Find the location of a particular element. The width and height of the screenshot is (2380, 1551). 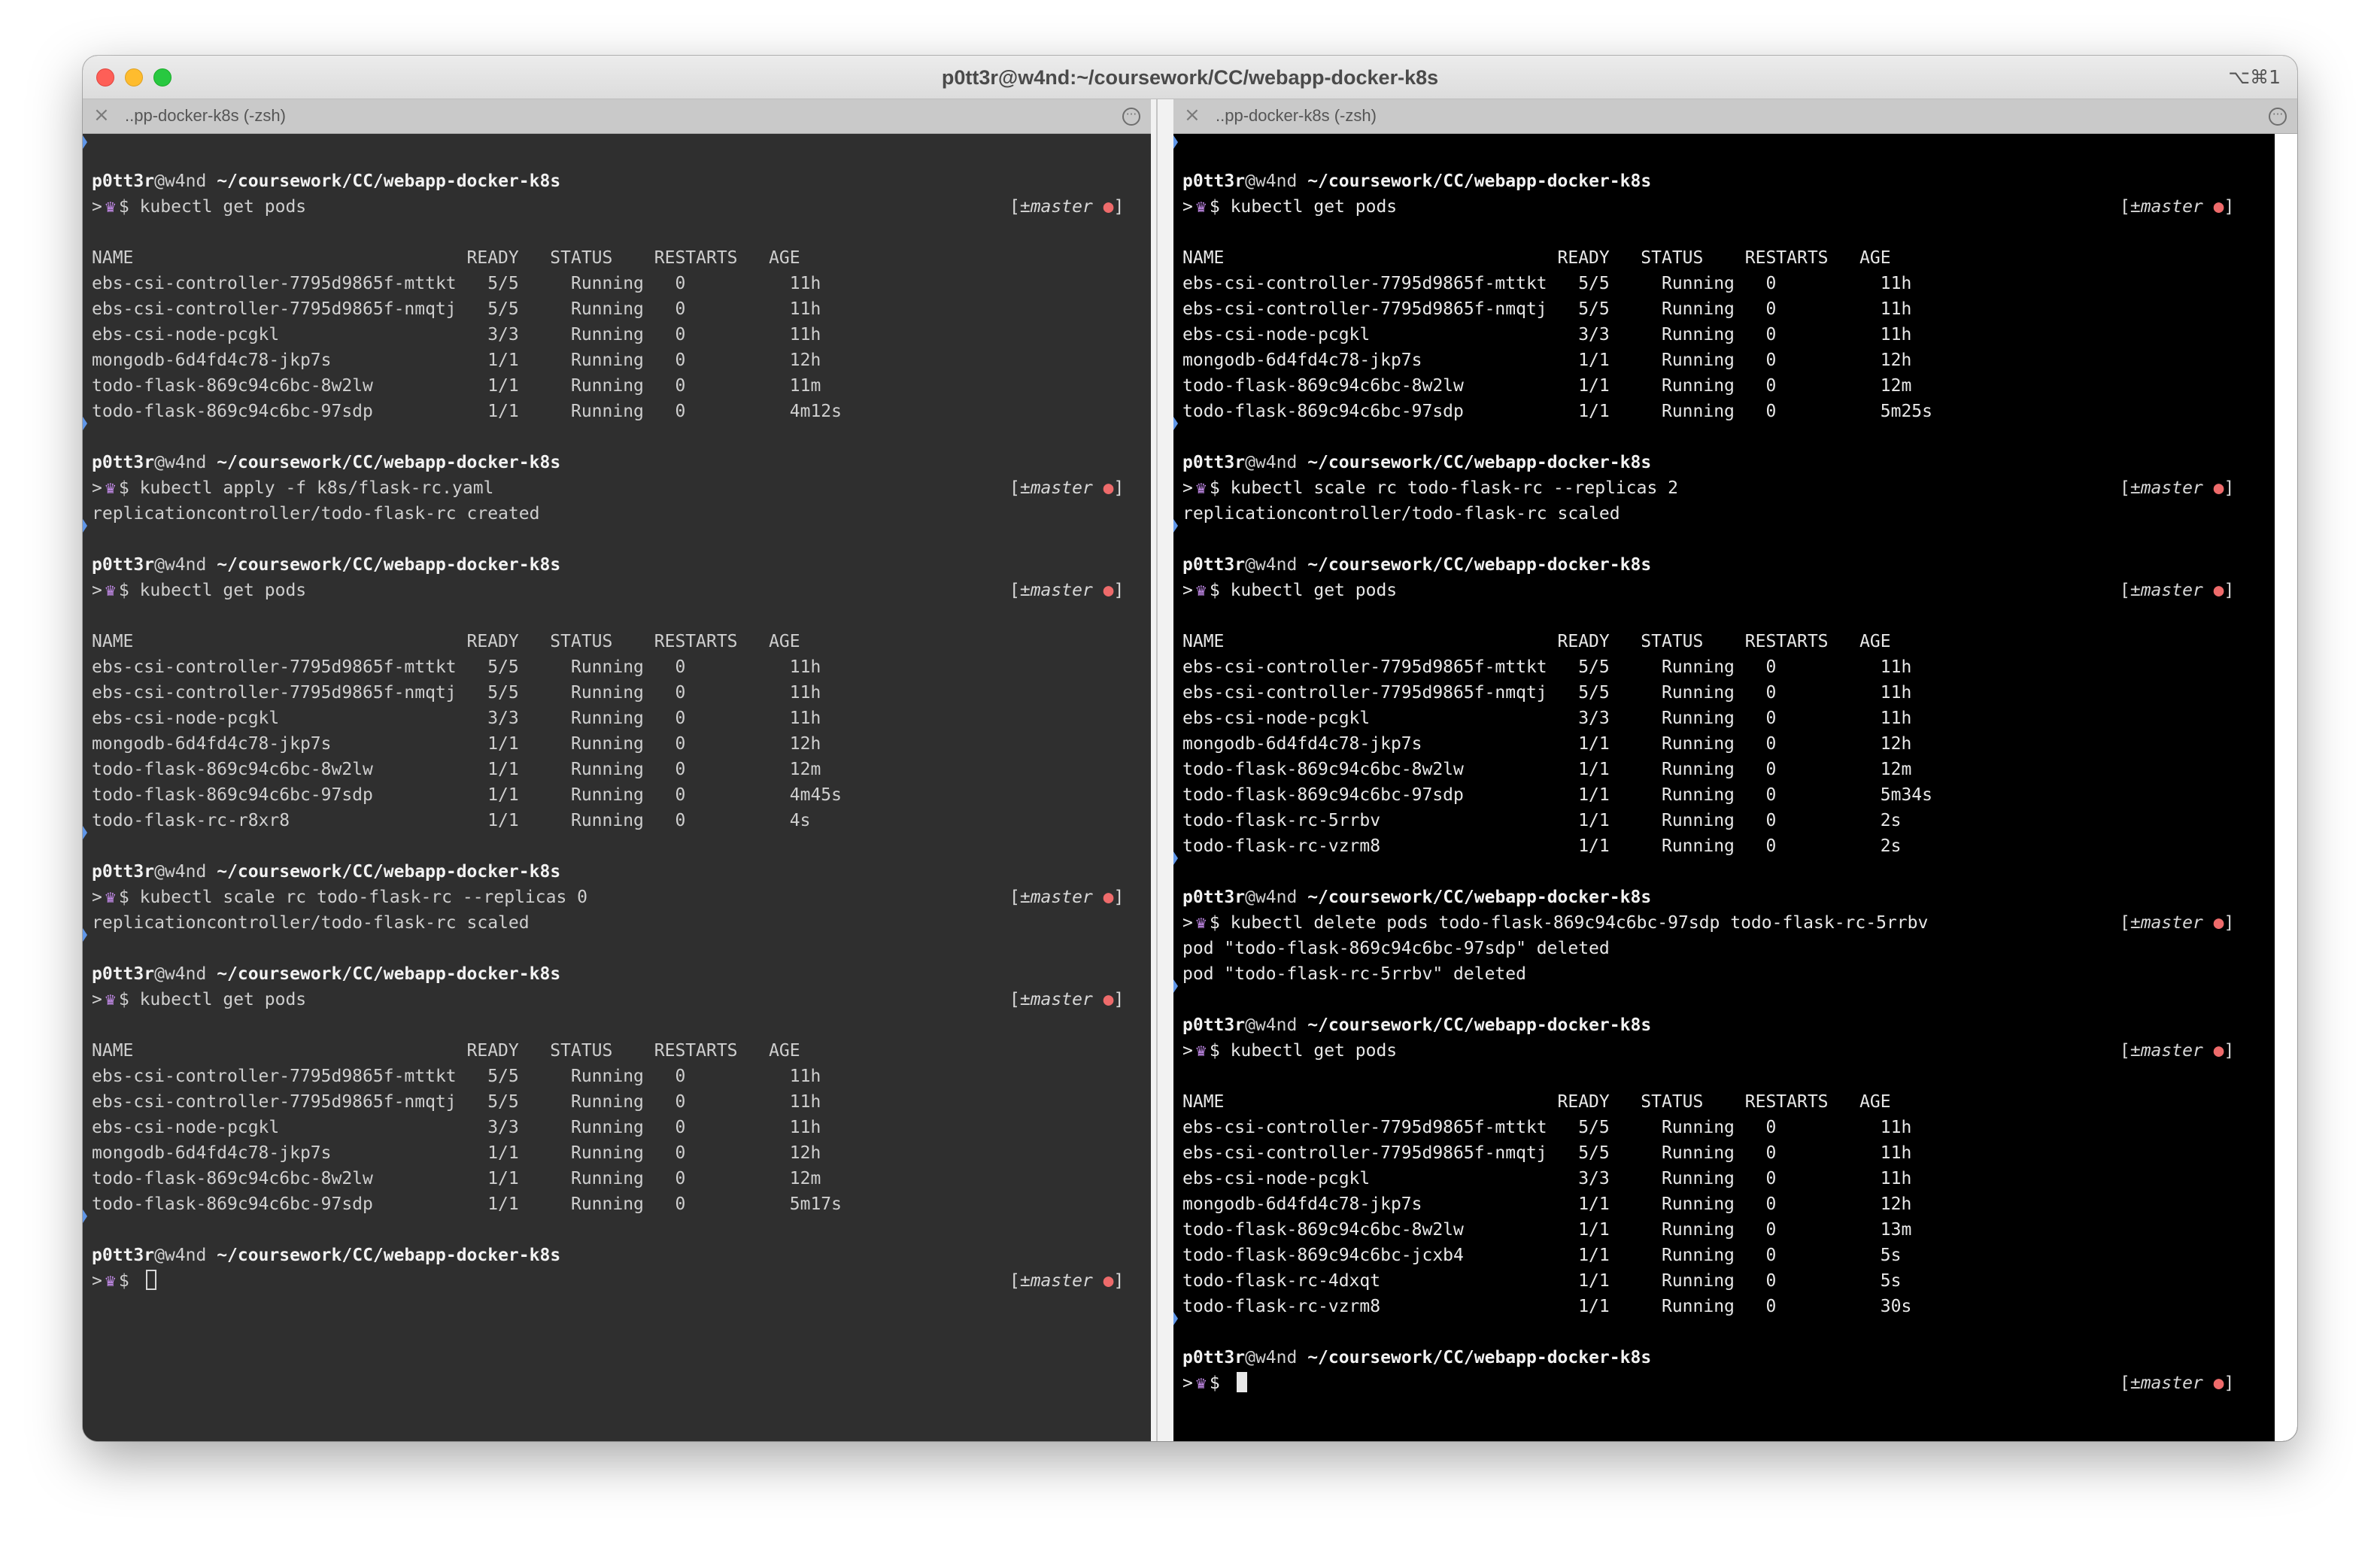

divider-rule is located at coordinates (1157, 770).